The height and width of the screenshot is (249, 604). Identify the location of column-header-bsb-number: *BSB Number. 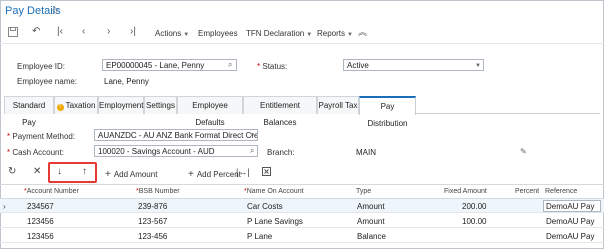
(158, 191).